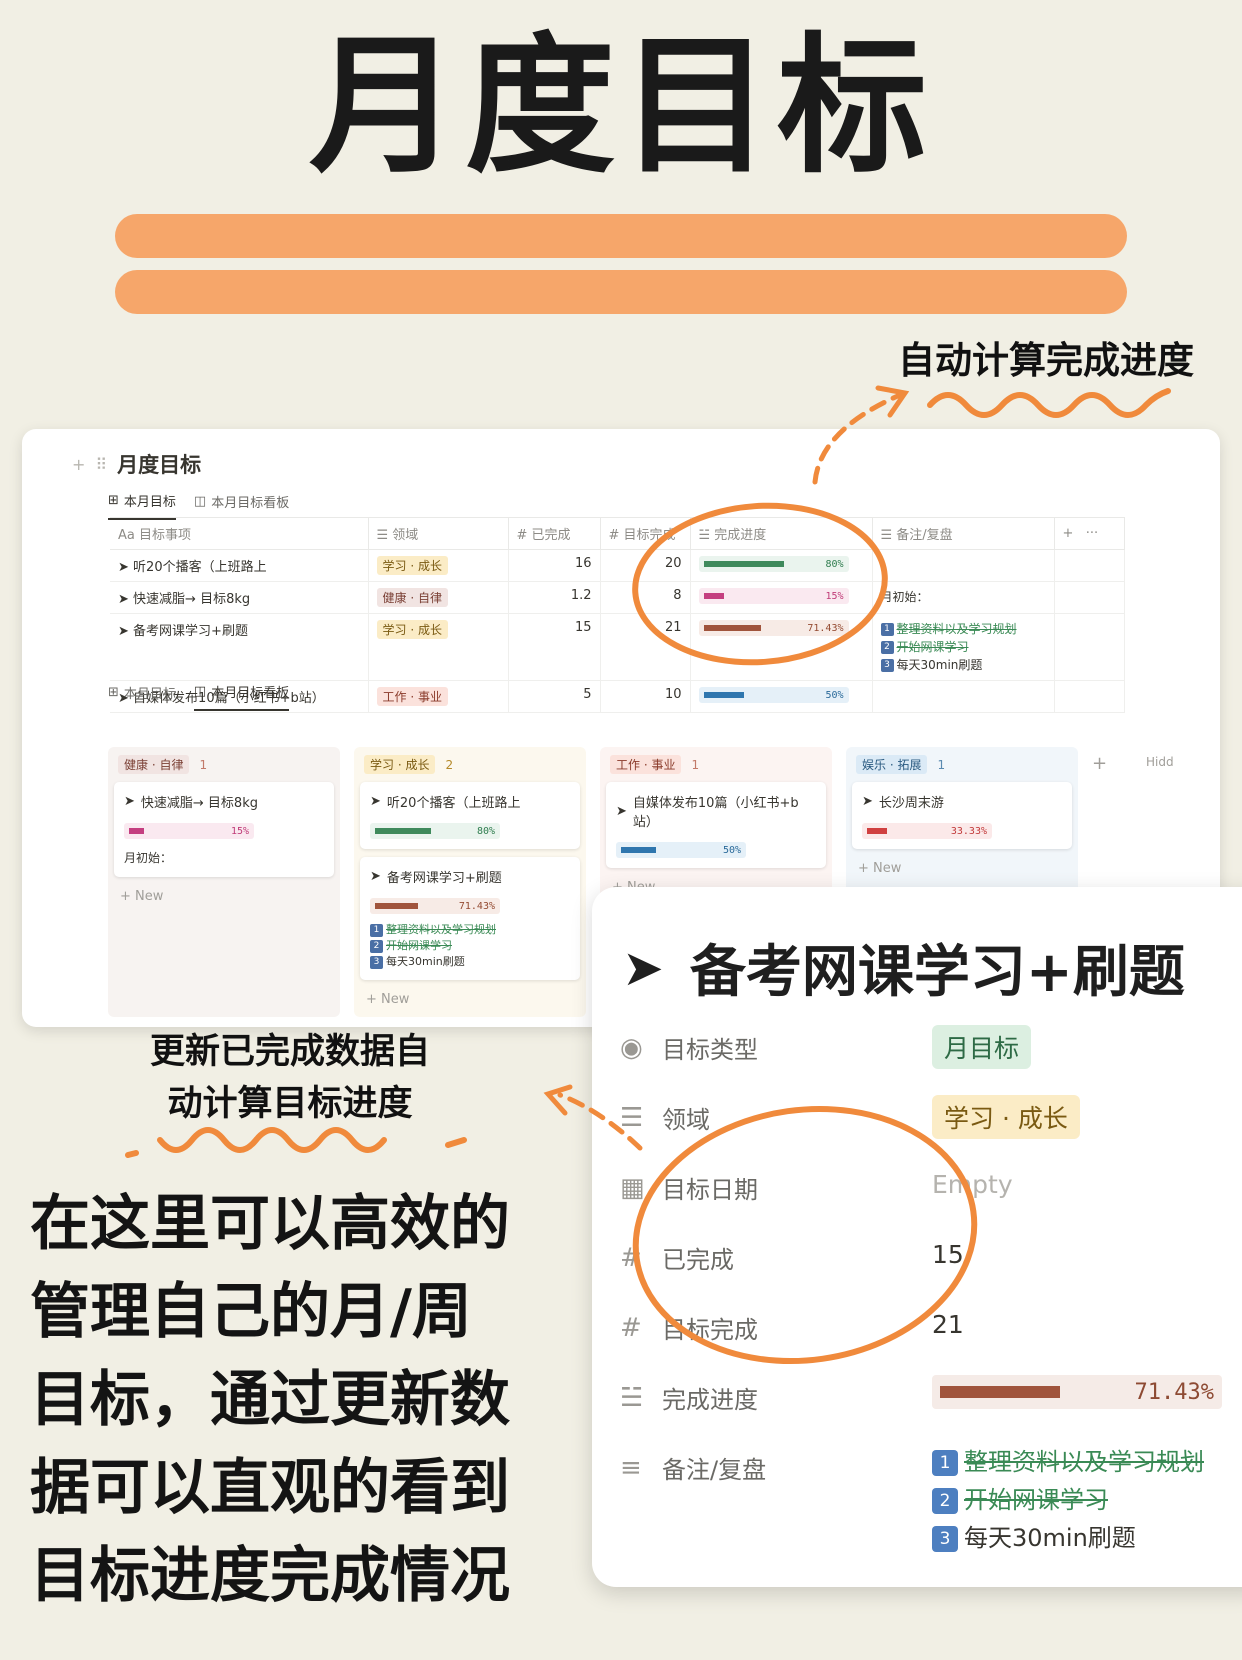  I want to click on annotation-auto-progress: 自动计算完成进度, so click(1046, 360).